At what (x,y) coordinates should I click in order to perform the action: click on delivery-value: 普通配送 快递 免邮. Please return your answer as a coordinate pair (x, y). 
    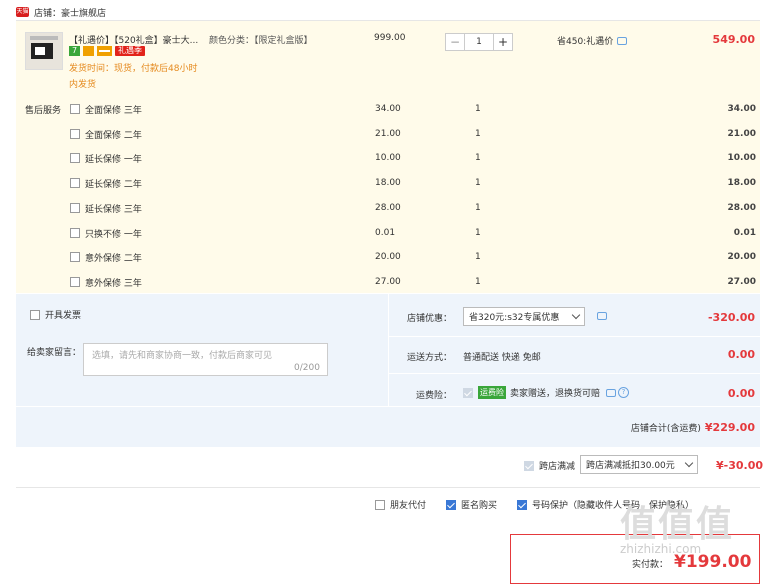
    Looking at the image, I should click on (502, 358).